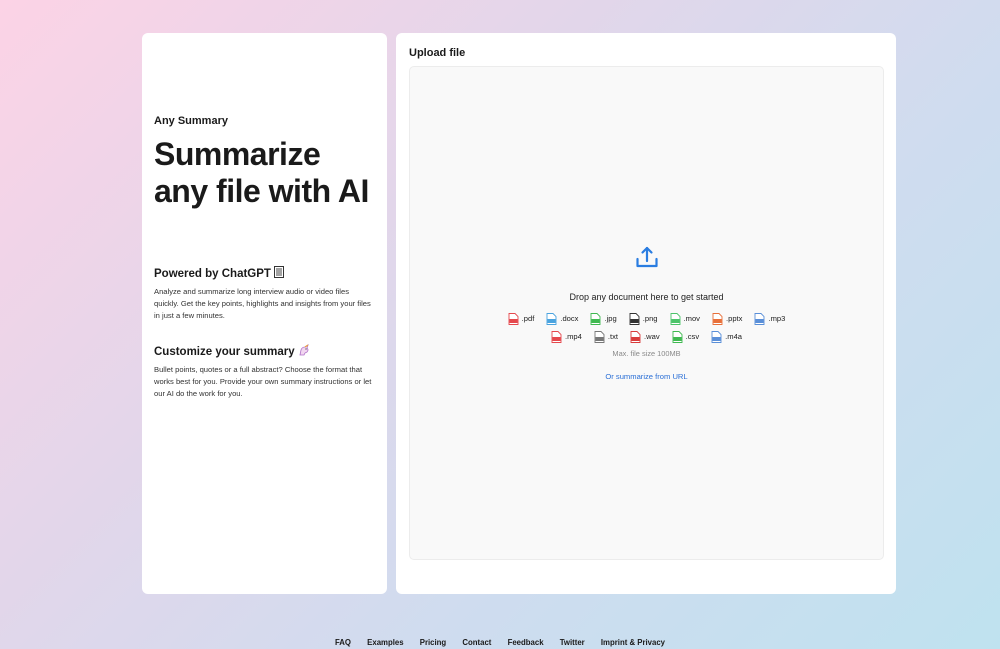  I want to click on file-type-mp3: .mp3, so click(769, 318).